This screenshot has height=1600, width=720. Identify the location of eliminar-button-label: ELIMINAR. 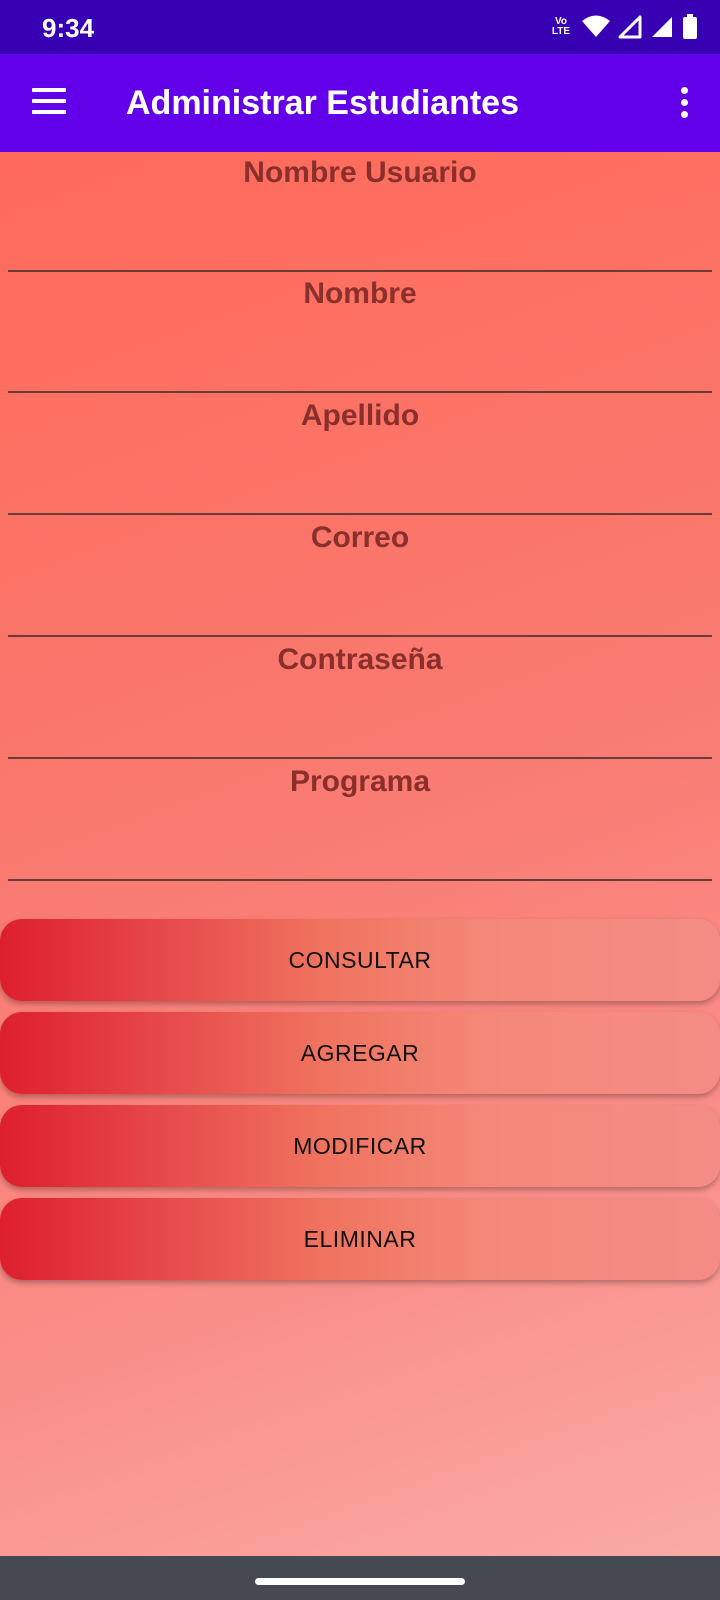
(360, 1238).